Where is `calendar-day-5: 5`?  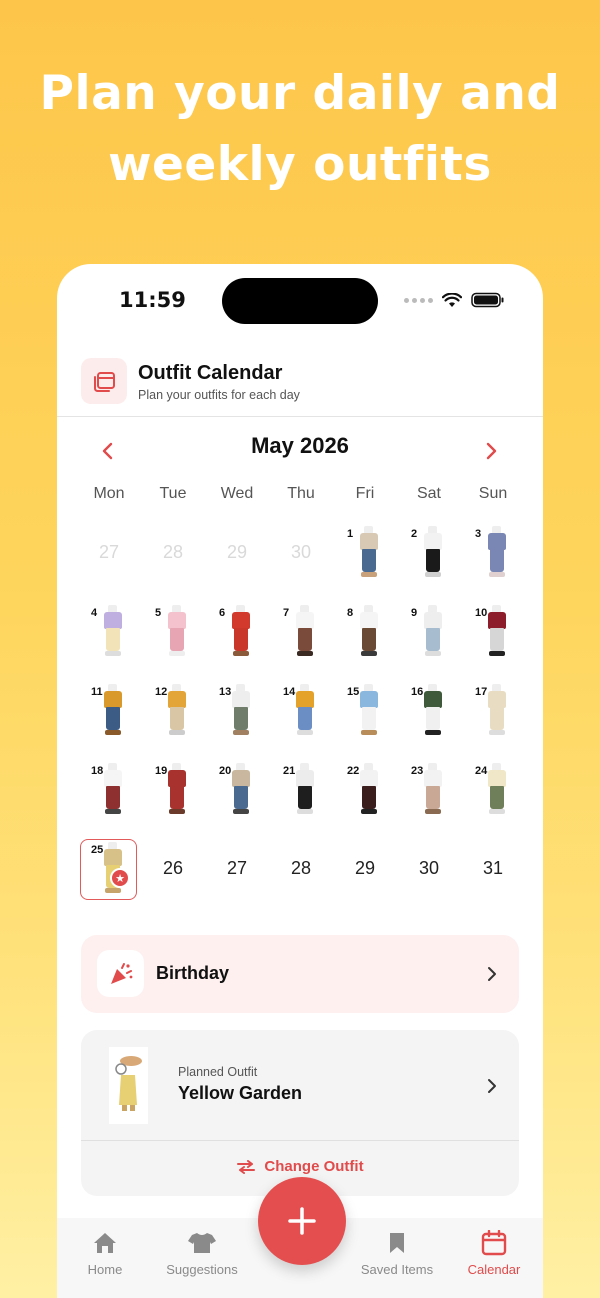 calendar-day-5: 5 is located at coordinates (173, 636).